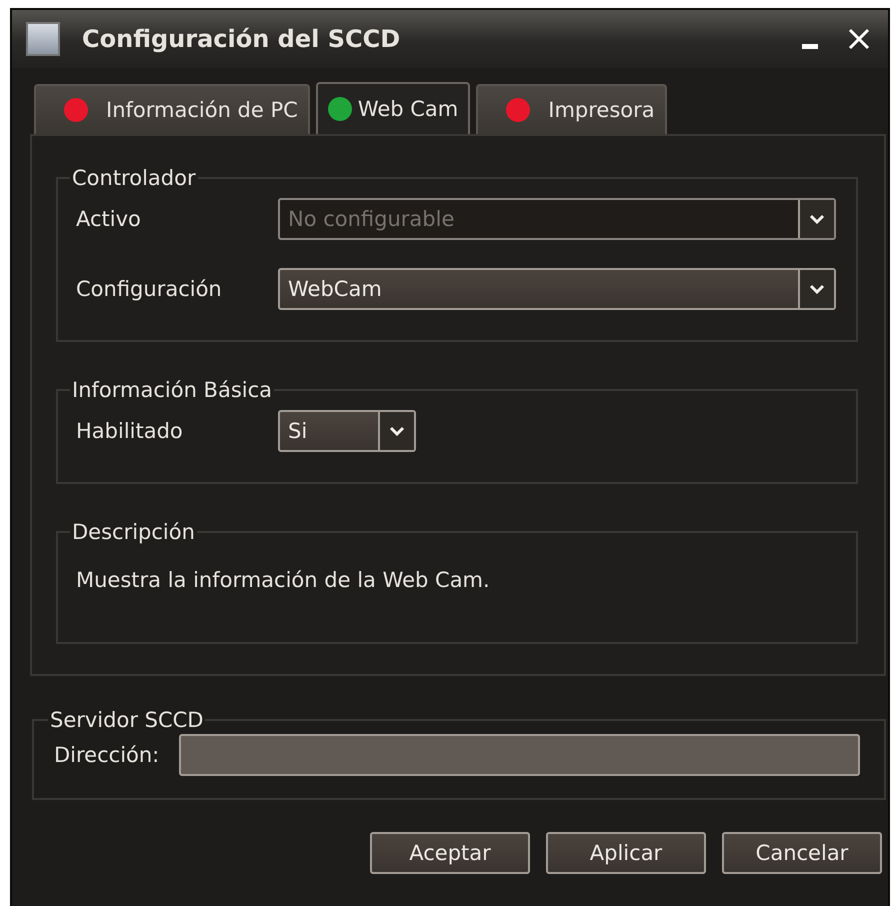  I want to click on app-icon, so click(43, 39).